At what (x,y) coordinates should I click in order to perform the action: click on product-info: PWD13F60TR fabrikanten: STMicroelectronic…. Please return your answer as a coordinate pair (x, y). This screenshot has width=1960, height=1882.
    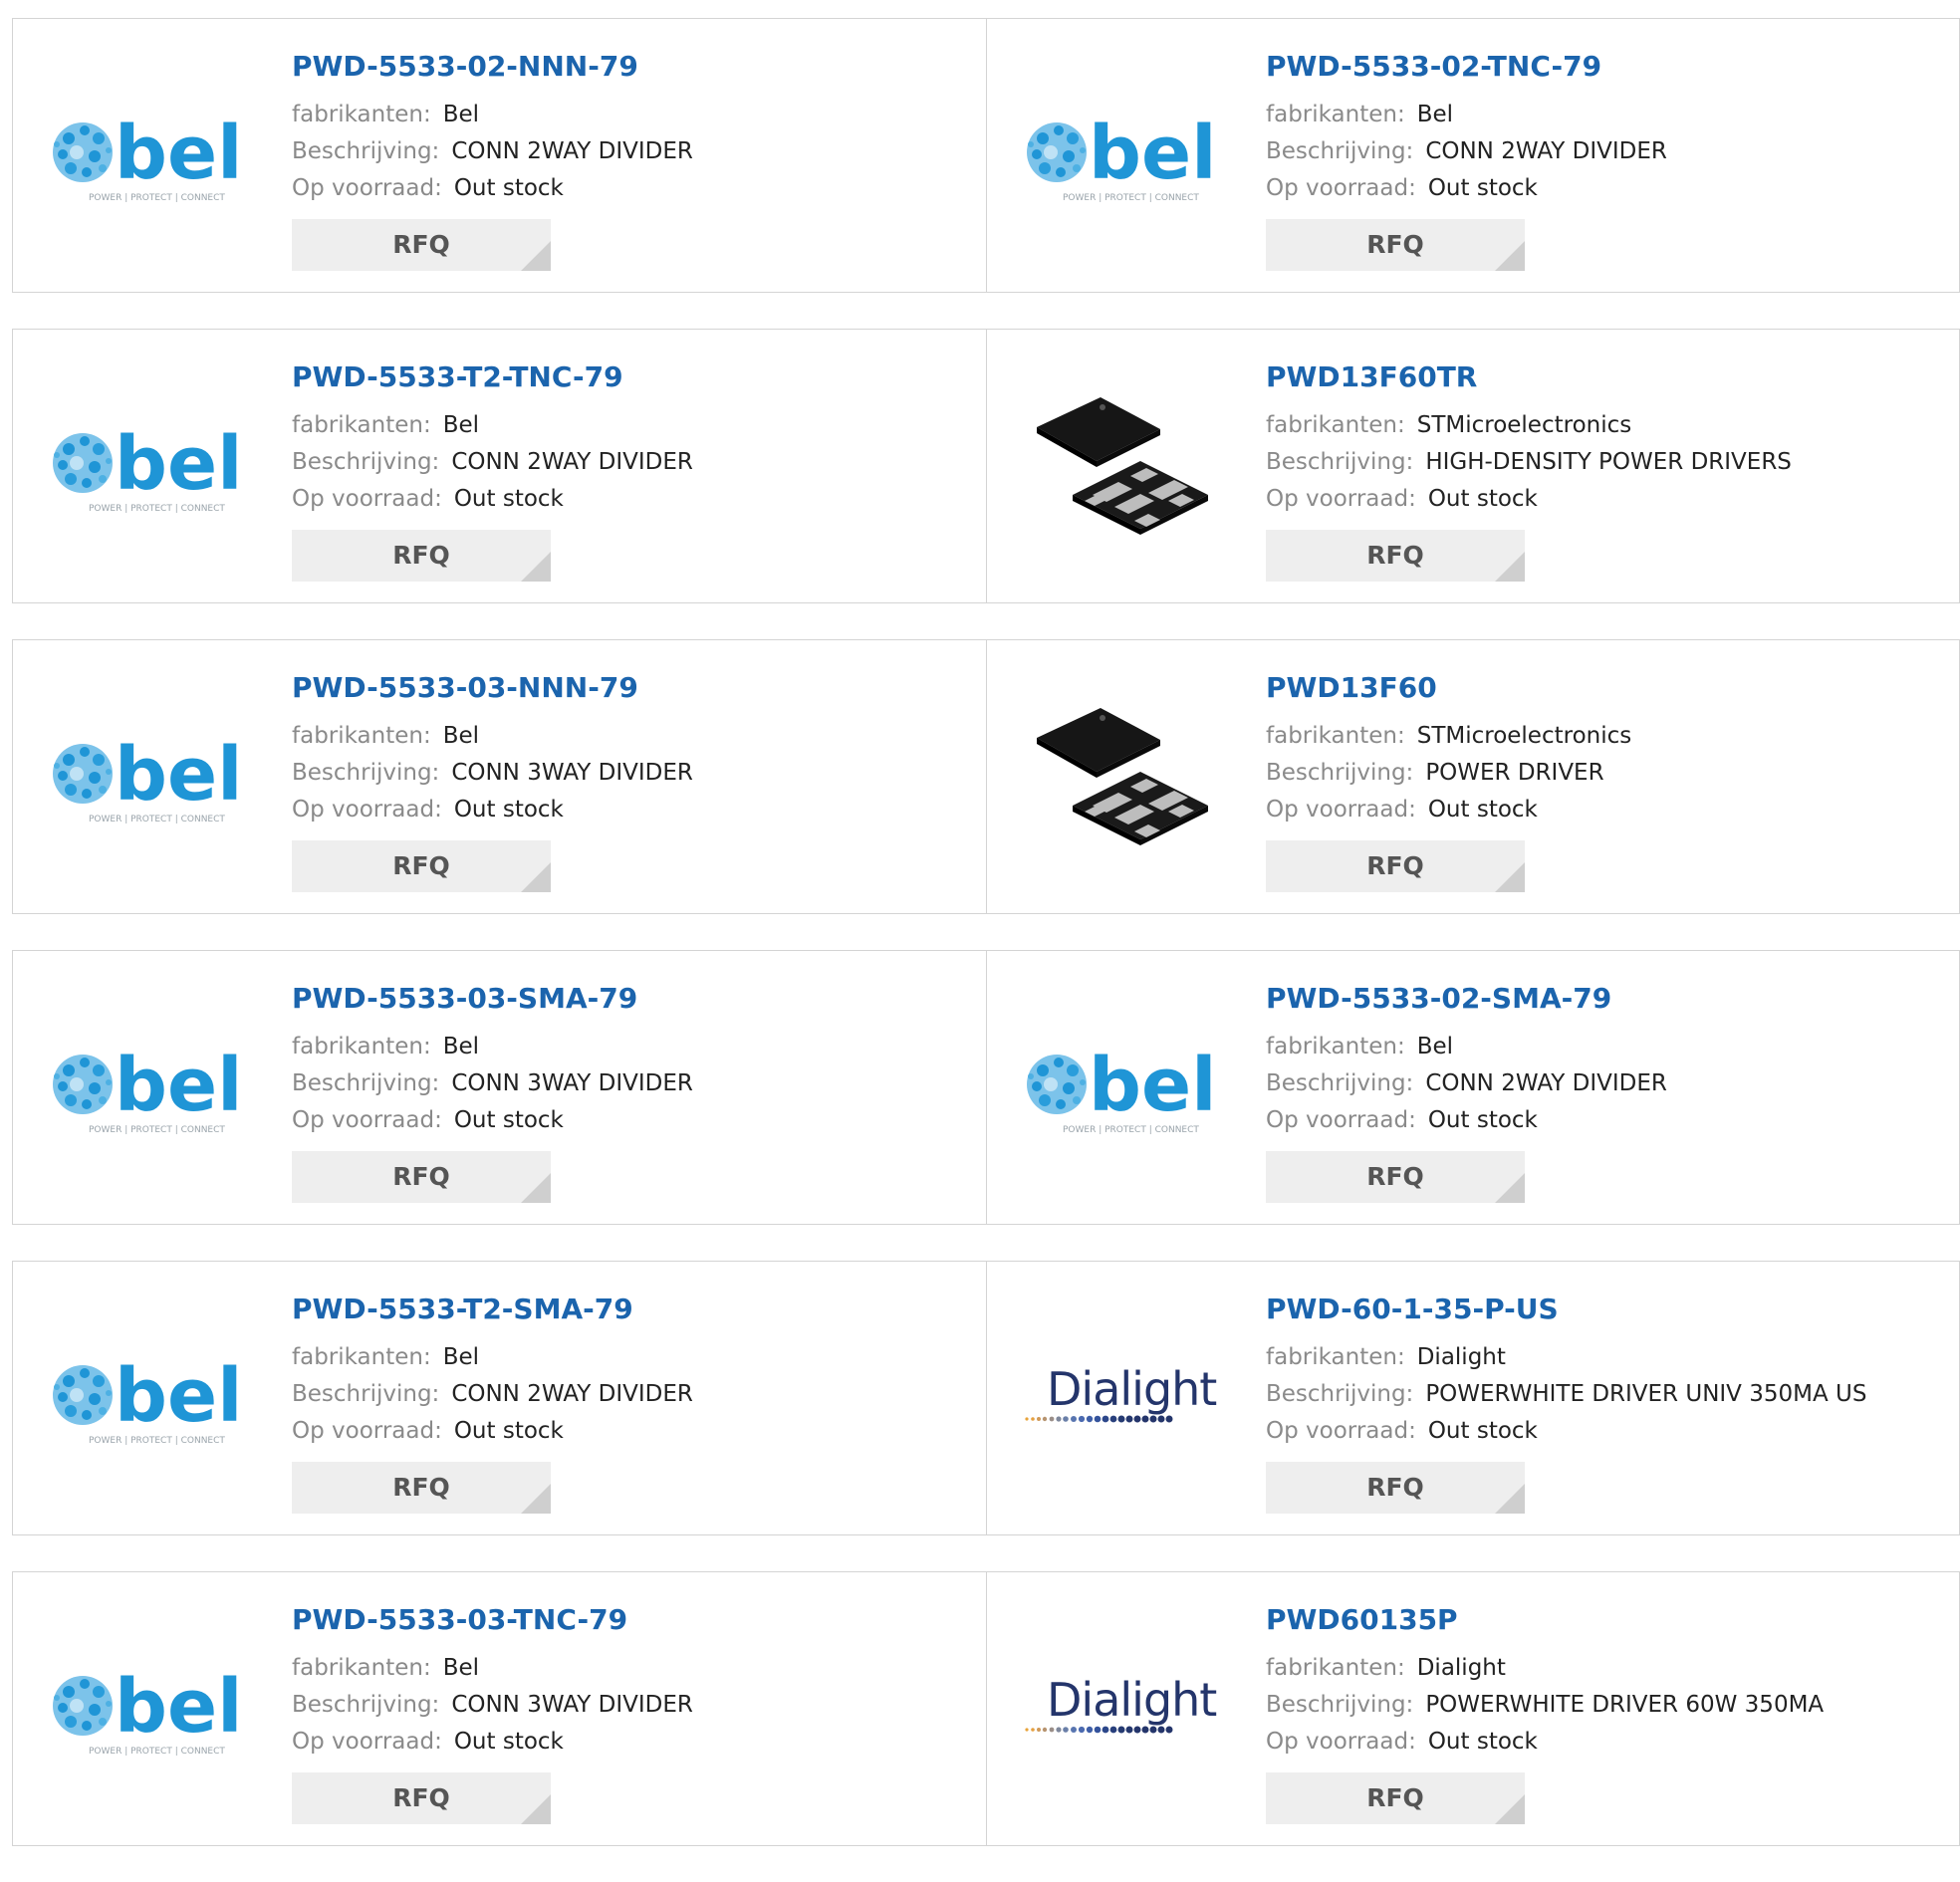
    Looking at the image, I should click on (1529, 470).